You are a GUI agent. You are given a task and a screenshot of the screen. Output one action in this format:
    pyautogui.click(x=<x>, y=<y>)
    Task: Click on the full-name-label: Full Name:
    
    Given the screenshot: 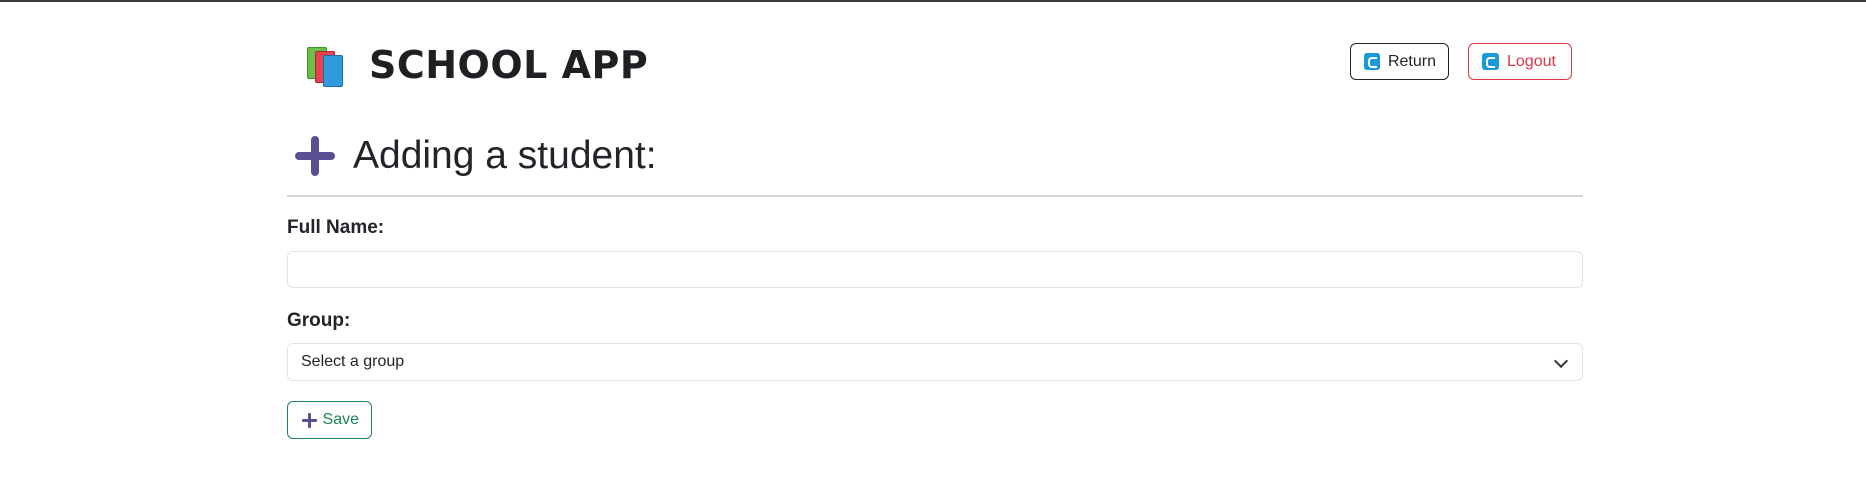 What is the action you would take?
    pyautogui.click(x=336, y=227)
    